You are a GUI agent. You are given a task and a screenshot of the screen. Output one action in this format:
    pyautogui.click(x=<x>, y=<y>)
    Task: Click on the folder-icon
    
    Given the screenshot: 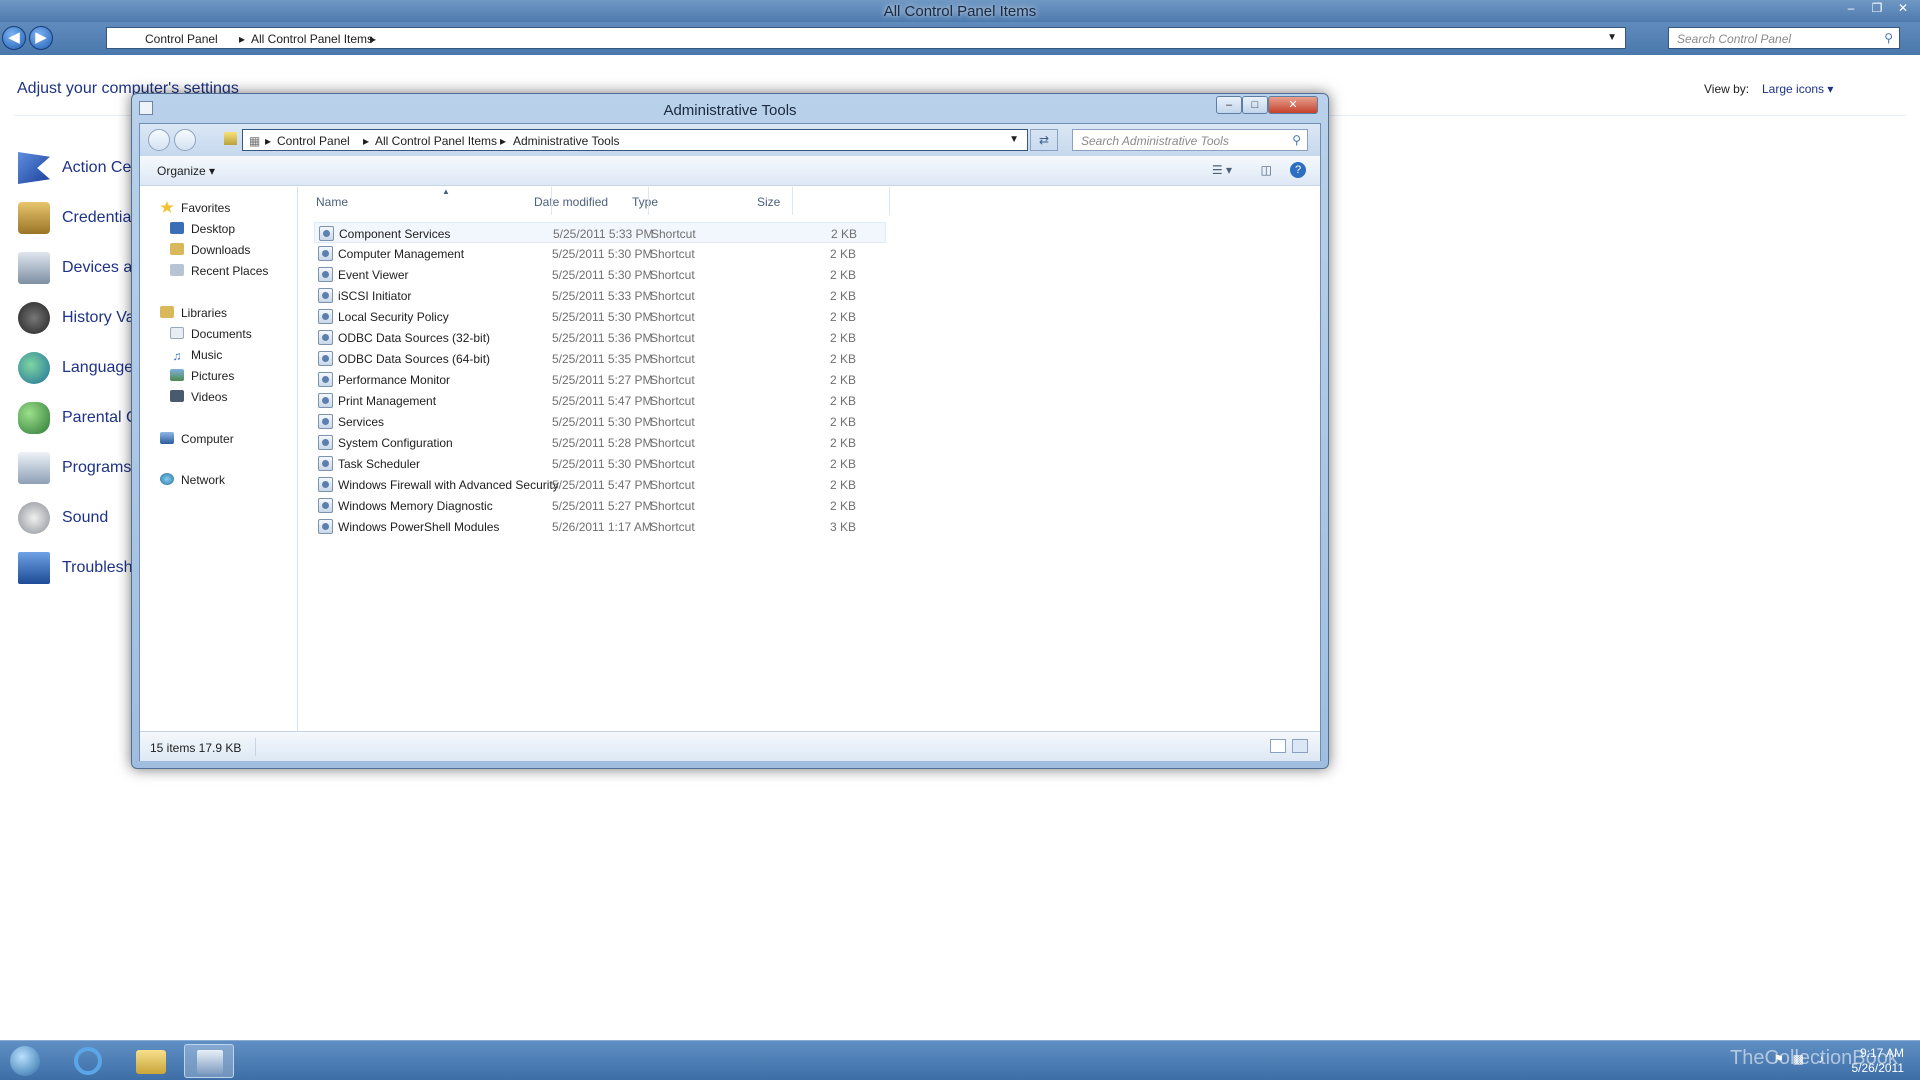 What is the action you would take?
    pyautogui.click(x=151, y=1062)
    